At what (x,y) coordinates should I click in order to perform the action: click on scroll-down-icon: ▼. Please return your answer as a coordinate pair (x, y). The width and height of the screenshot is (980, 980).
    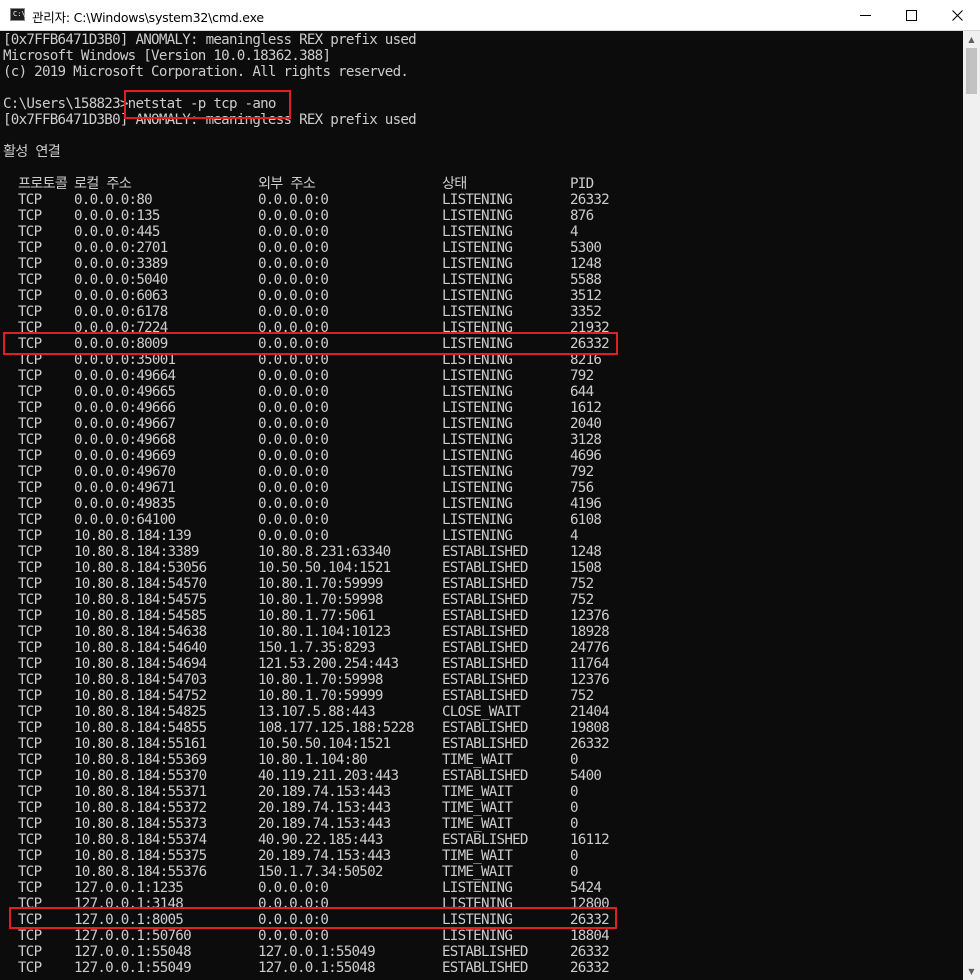
    Looking at the image, I should click on (971, 971).